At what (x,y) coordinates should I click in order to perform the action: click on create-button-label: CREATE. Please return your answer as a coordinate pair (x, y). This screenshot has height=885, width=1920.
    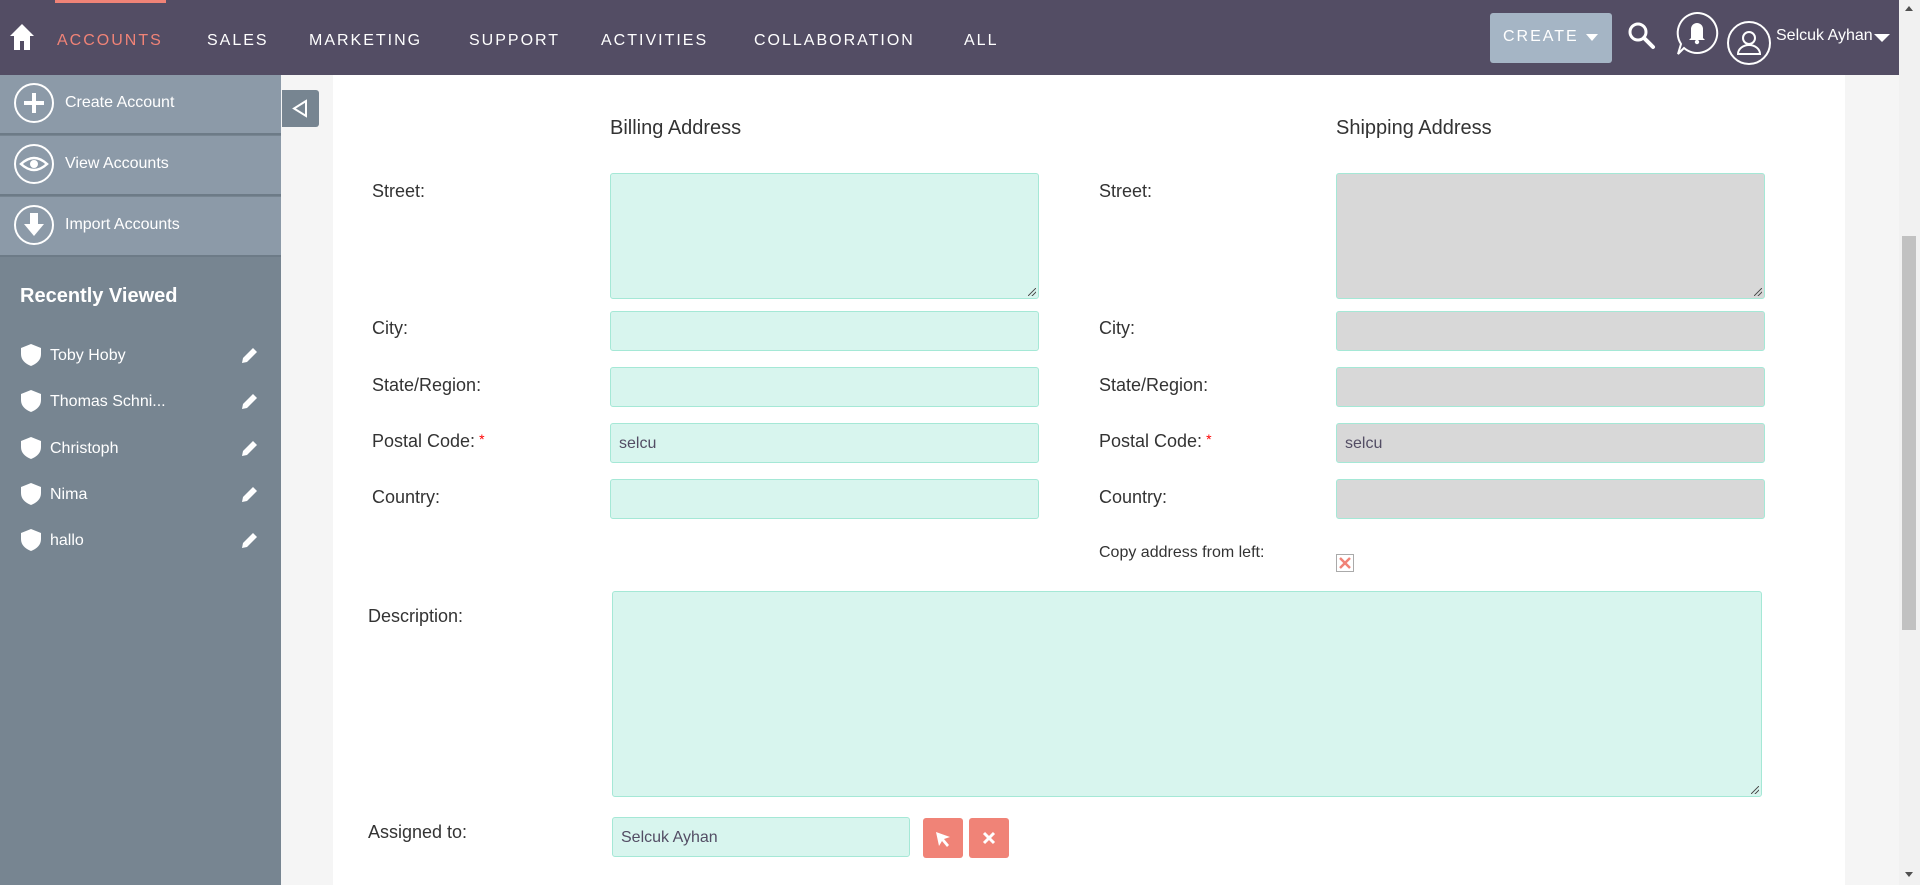
    Looking at the image, I should click on (1541, 36).